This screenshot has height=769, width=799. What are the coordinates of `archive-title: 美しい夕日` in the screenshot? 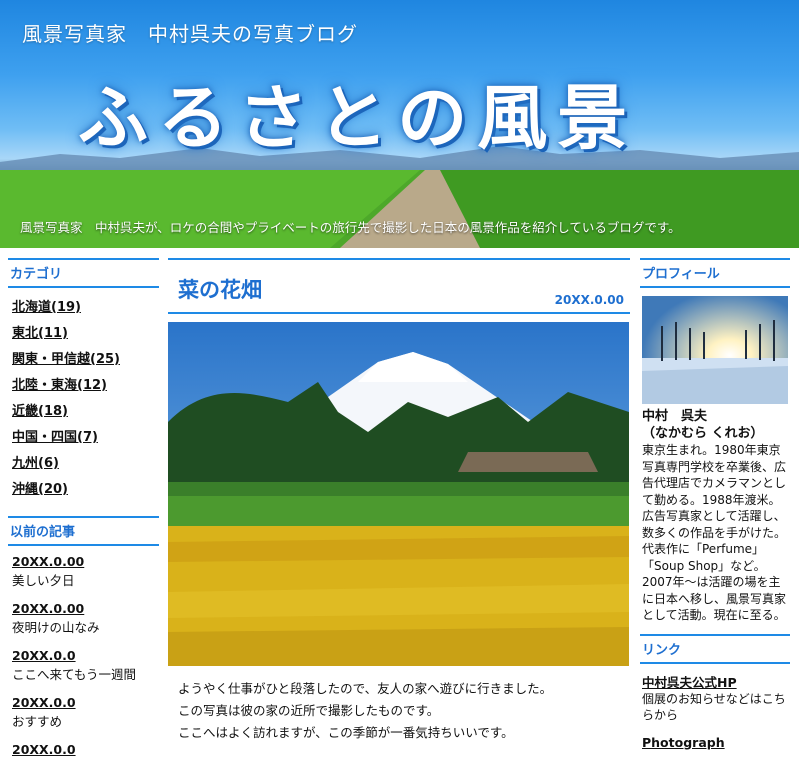 It's located at (43, 580).